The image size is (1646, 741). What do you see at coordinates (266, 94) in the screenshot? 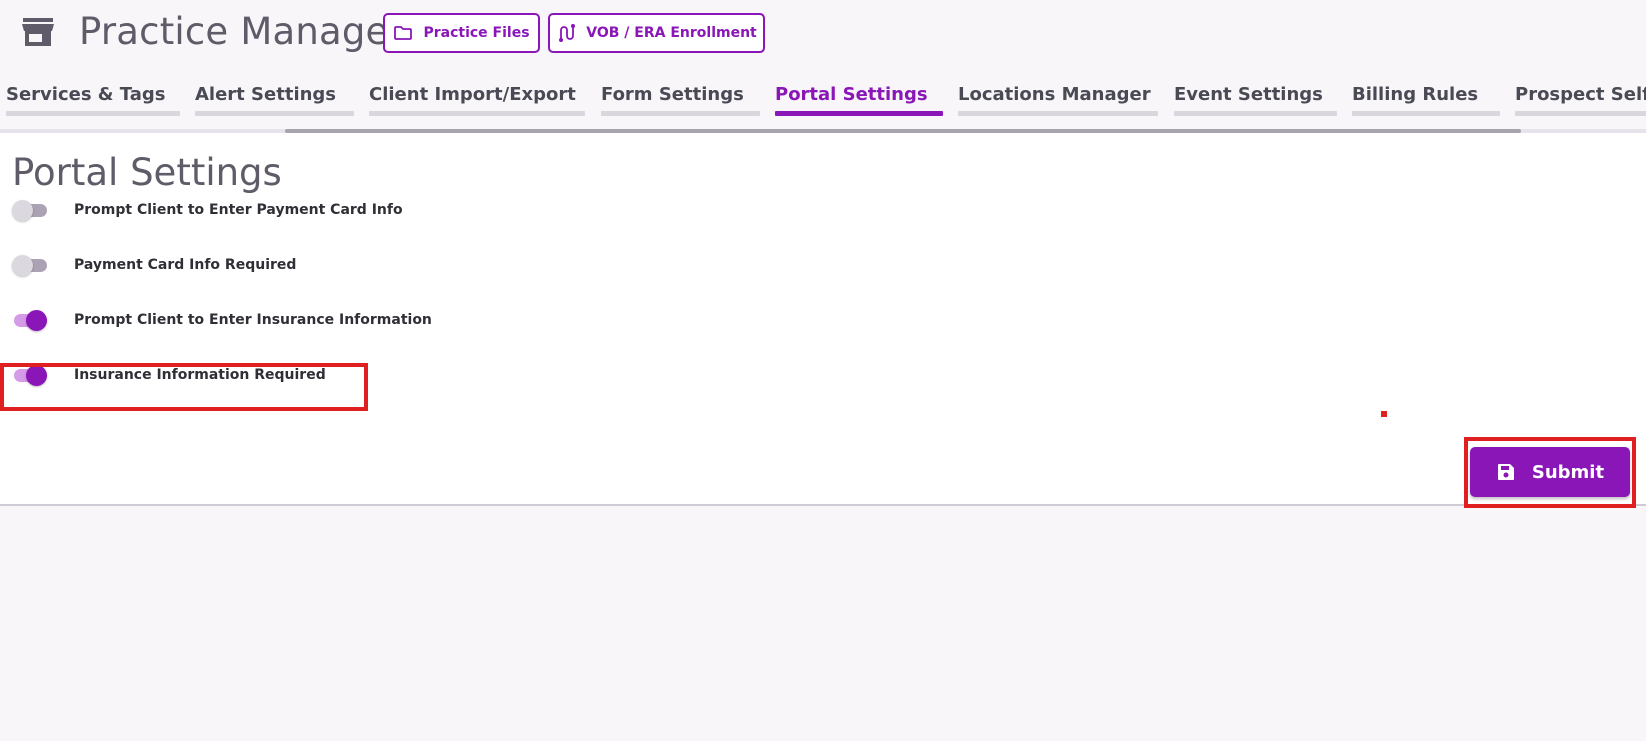
I see `tab-label: Alert Settings` at bounding box center [266, 94].